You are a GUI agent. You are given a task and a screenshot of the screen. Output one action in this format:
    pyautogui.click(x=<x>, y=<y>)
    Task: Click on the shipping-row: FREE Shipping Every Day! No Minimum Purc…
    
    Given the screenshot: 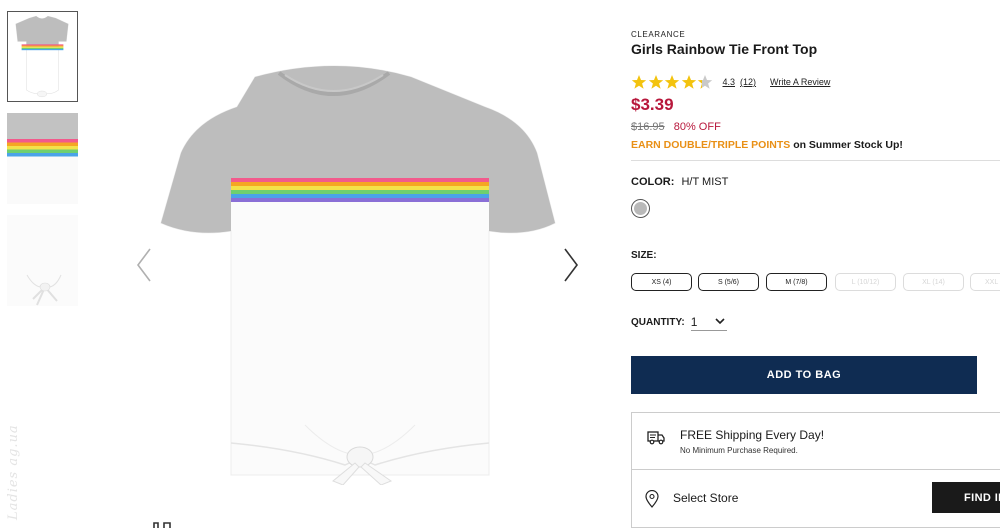 What is the action you would take?
    pyautogui.click(x=816, y=441)
    